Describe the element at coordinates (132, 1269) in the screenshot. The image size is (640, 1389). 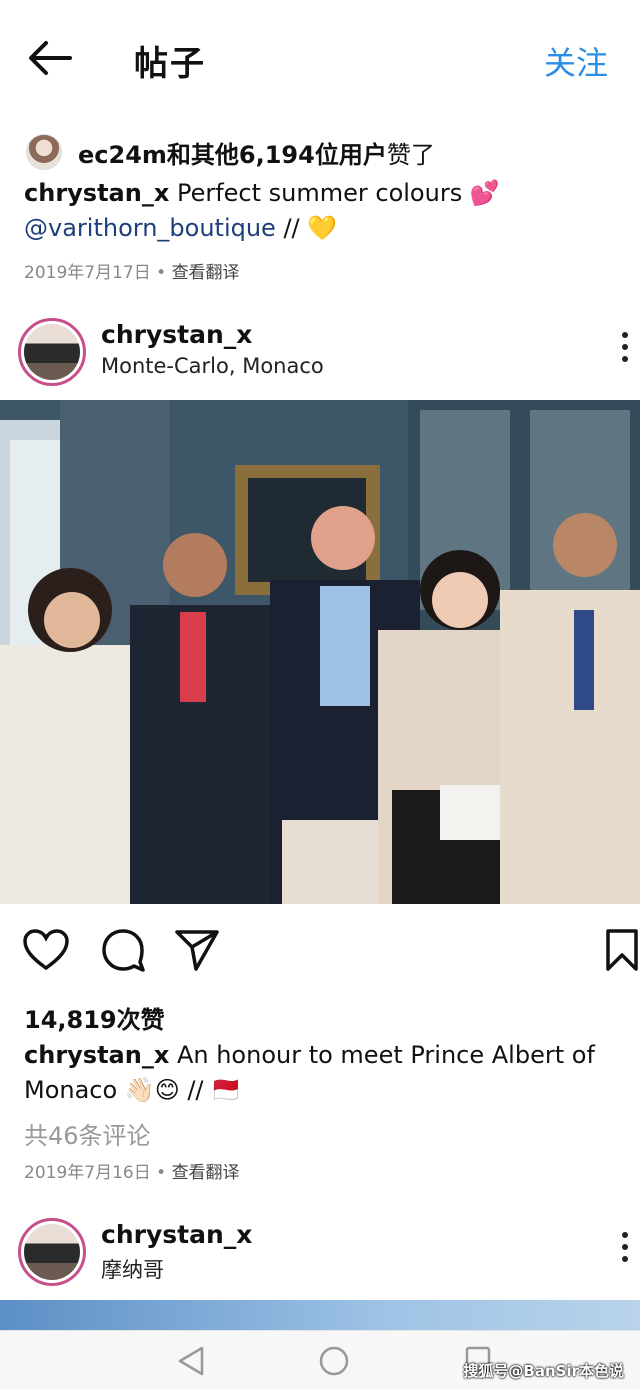
I see `post-location: 摩纳哥` at that location.